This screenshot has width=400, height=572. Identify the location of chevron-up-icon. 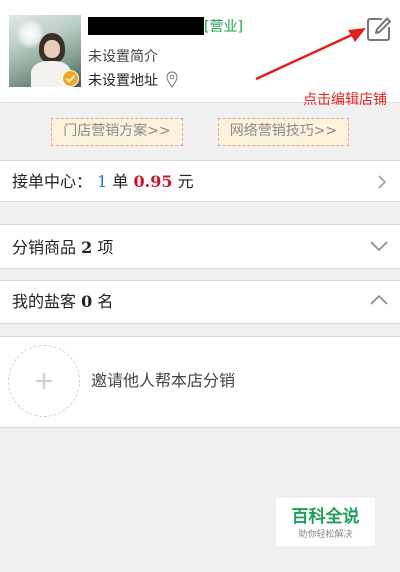
(379, 300).